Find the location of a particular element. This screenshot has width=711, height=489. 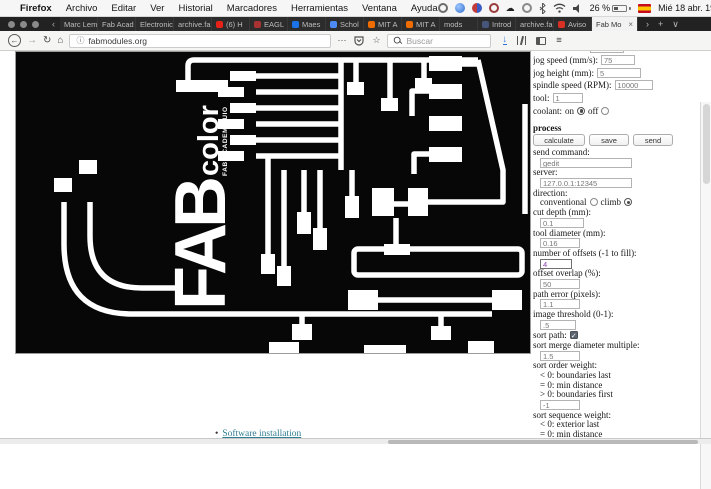

coolant-on-radio is located at coordinates (581, 111).